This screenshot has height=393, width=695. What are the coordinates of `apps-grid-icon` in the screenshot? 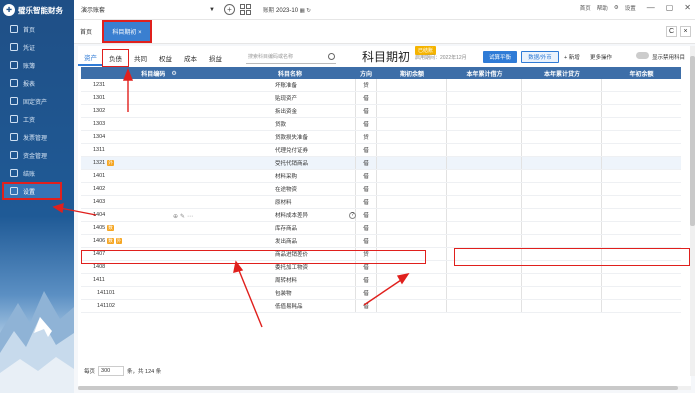 It's located at (245, 9).